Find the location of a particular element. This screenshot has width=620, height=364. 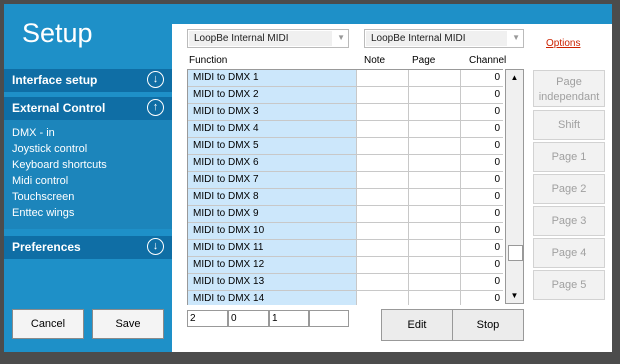

table-row: MIDI to DMX 8 0 is located at coordinates (345, 197).